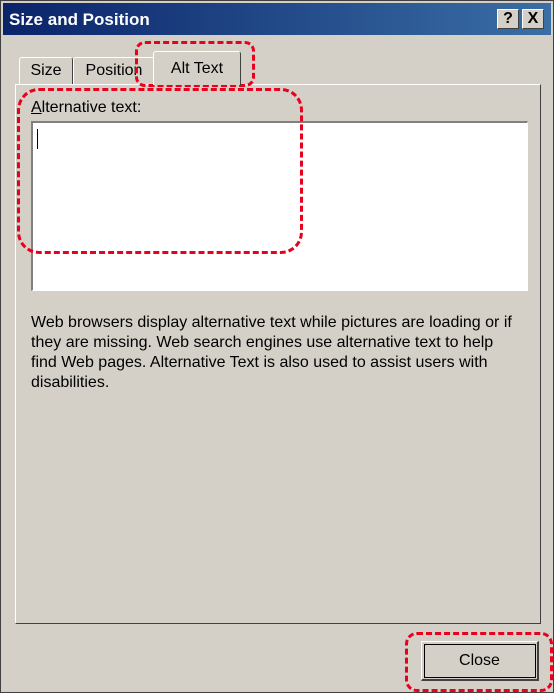 Image resolution: width=556 pixels, height=695 pixels. What do you see at coordinates (533, 19) in the screenshot?
I see `close-window-button: X` at bounding box center [533, 19].